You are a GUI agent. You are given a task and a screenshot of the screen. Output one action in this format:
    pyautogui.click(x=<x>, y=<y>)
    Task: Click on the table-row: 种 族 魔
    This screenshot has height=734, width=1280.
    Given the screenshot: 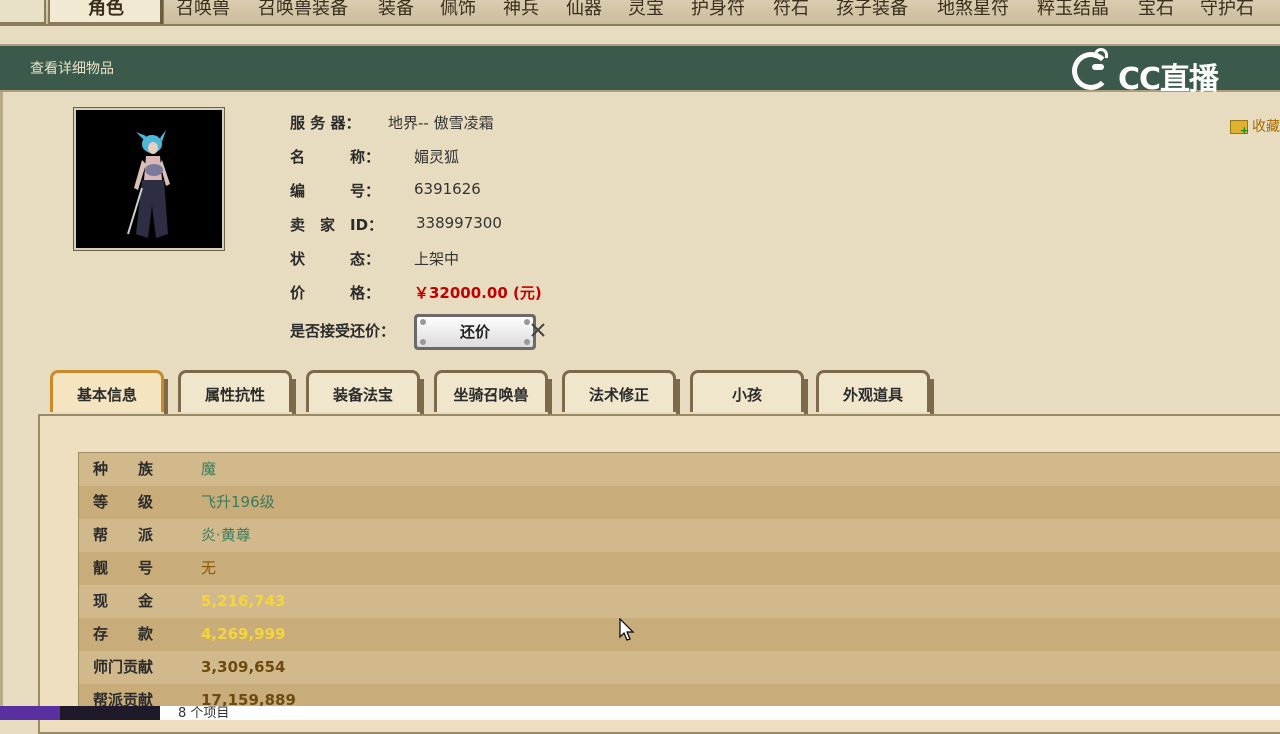 What is the action you would take?
    pyautogui.click(x=679, y=469)
    